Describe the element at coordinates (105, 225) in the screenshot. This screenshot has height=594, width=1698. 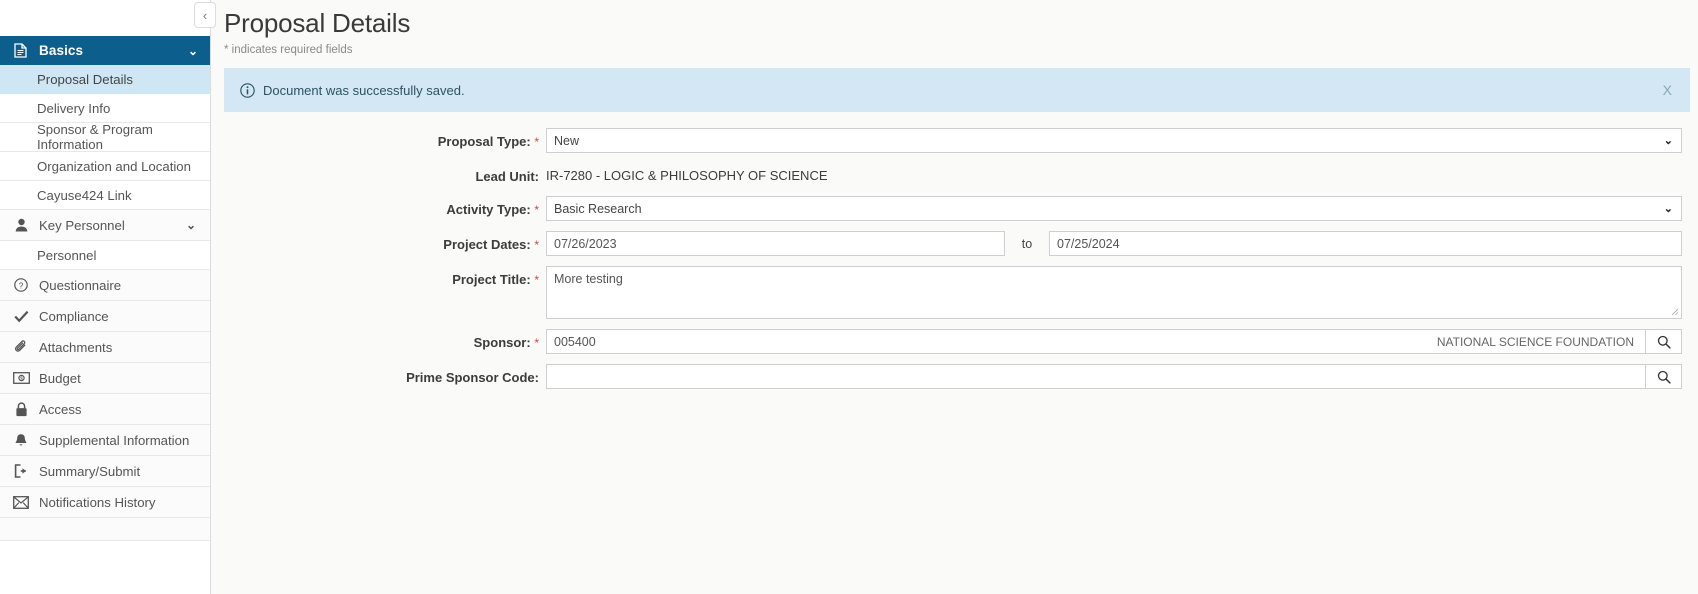
I see `sidebar-group-key-personnel: Key Personnel ⌄` at that location.